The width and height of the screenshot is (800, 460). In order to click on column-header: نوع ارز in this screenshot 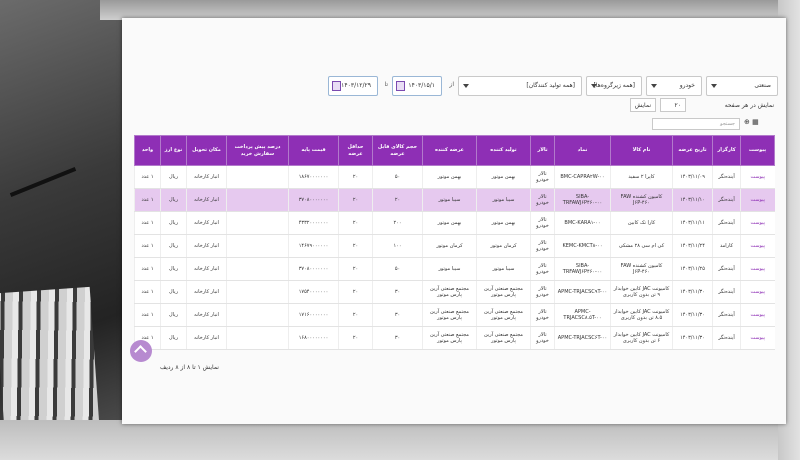, I will do `click(173, 150)`.